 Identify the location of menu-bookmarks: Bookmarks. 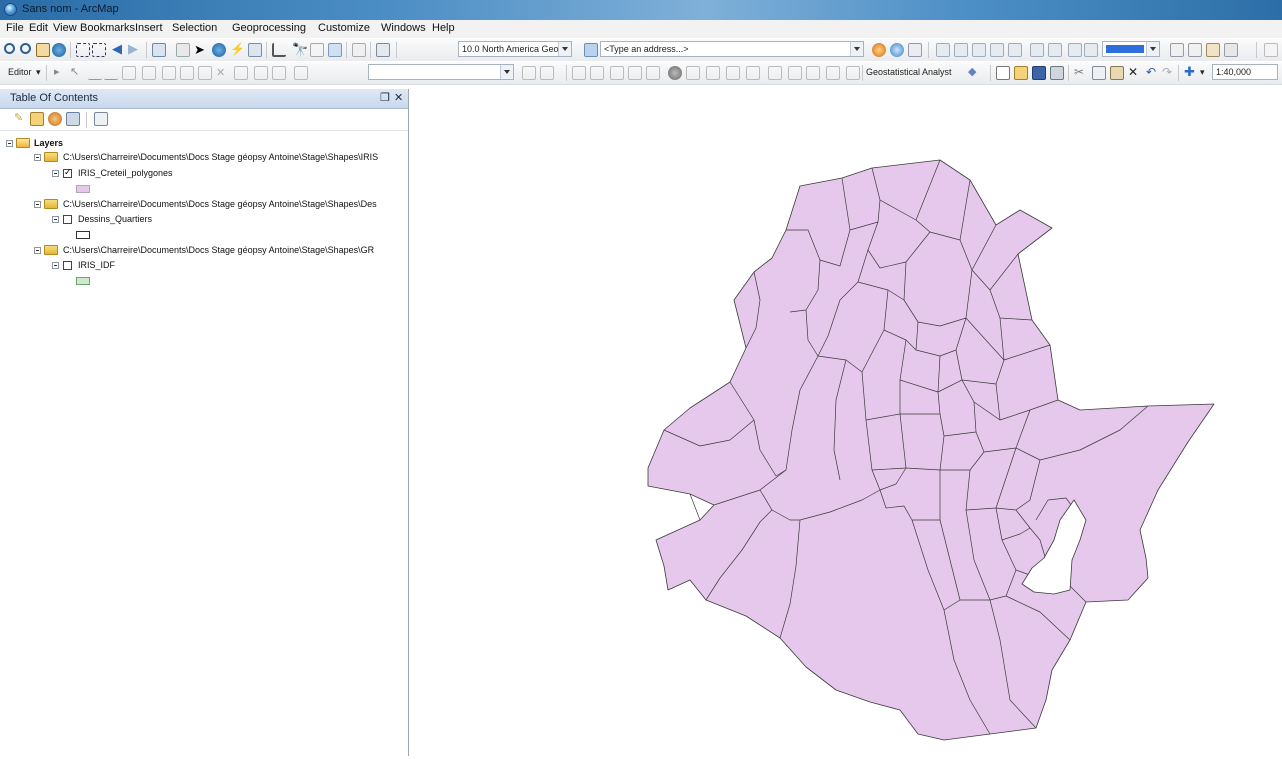
(107, 28).